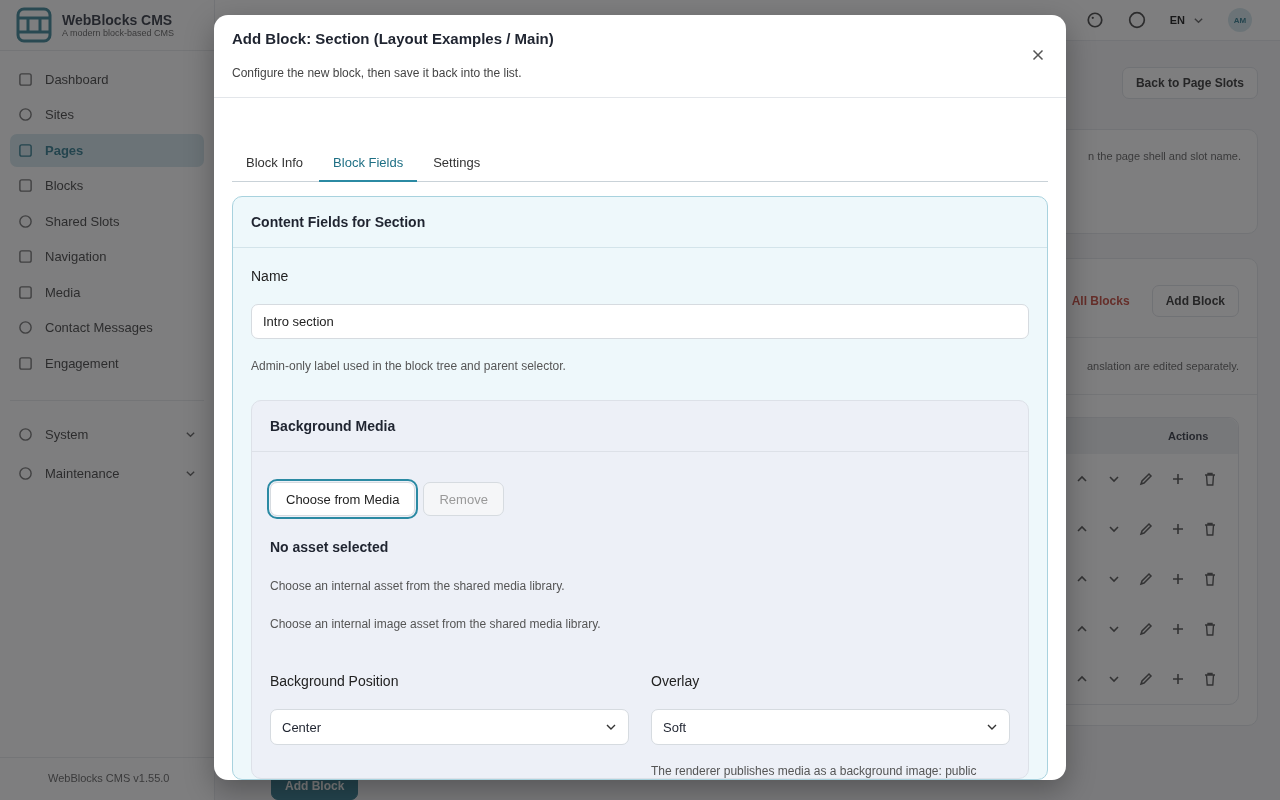 This screenshot has height=800, width=1280. Describe the element at coordinates (1195, 301) in the screenshot. I see `add-block-button: Add Block` at that location.